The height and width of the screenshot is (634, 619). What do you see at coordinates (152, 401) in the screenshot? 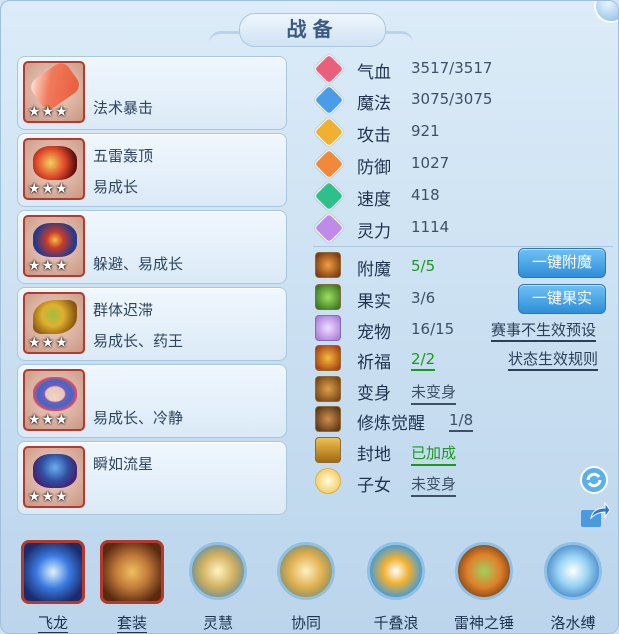
I see `pet-card-5: ★★★ 易成长、冷静` at bounding box center [152, 401].